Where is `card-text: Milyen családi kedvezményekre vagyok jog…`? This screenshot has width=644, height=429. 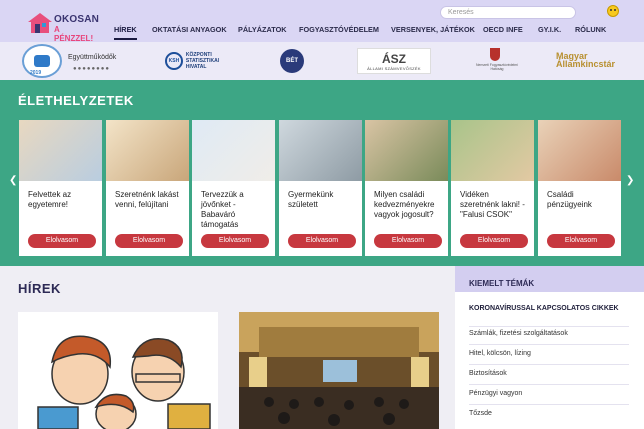
card-text: Milyen családi kedvezményekre vagyok jog… is located at coordinates (404, 204).